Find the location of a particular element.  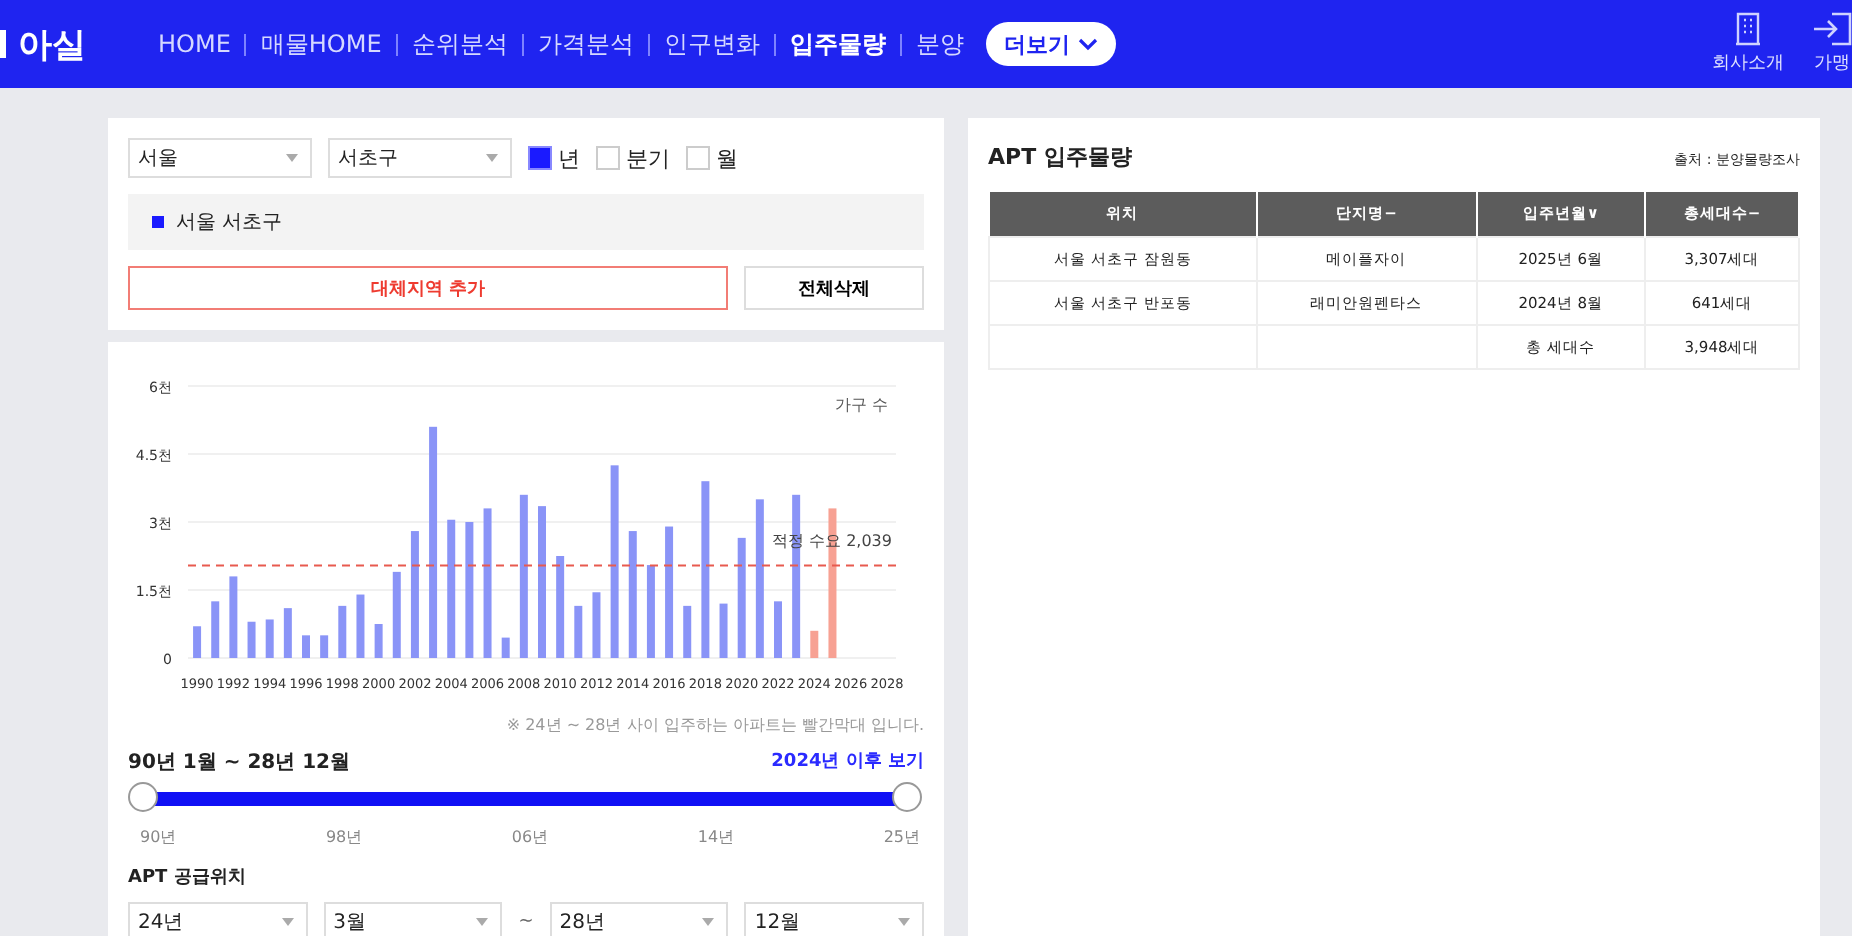

nav-link: HOME is located at coordinates (194, 44).